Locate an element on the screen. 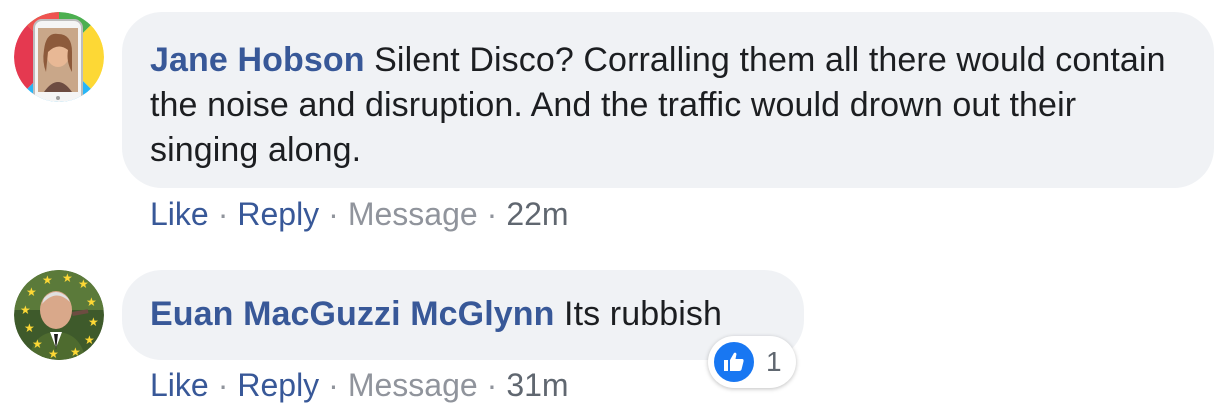  timestamp: 22m is located at coordinates (537, 214).